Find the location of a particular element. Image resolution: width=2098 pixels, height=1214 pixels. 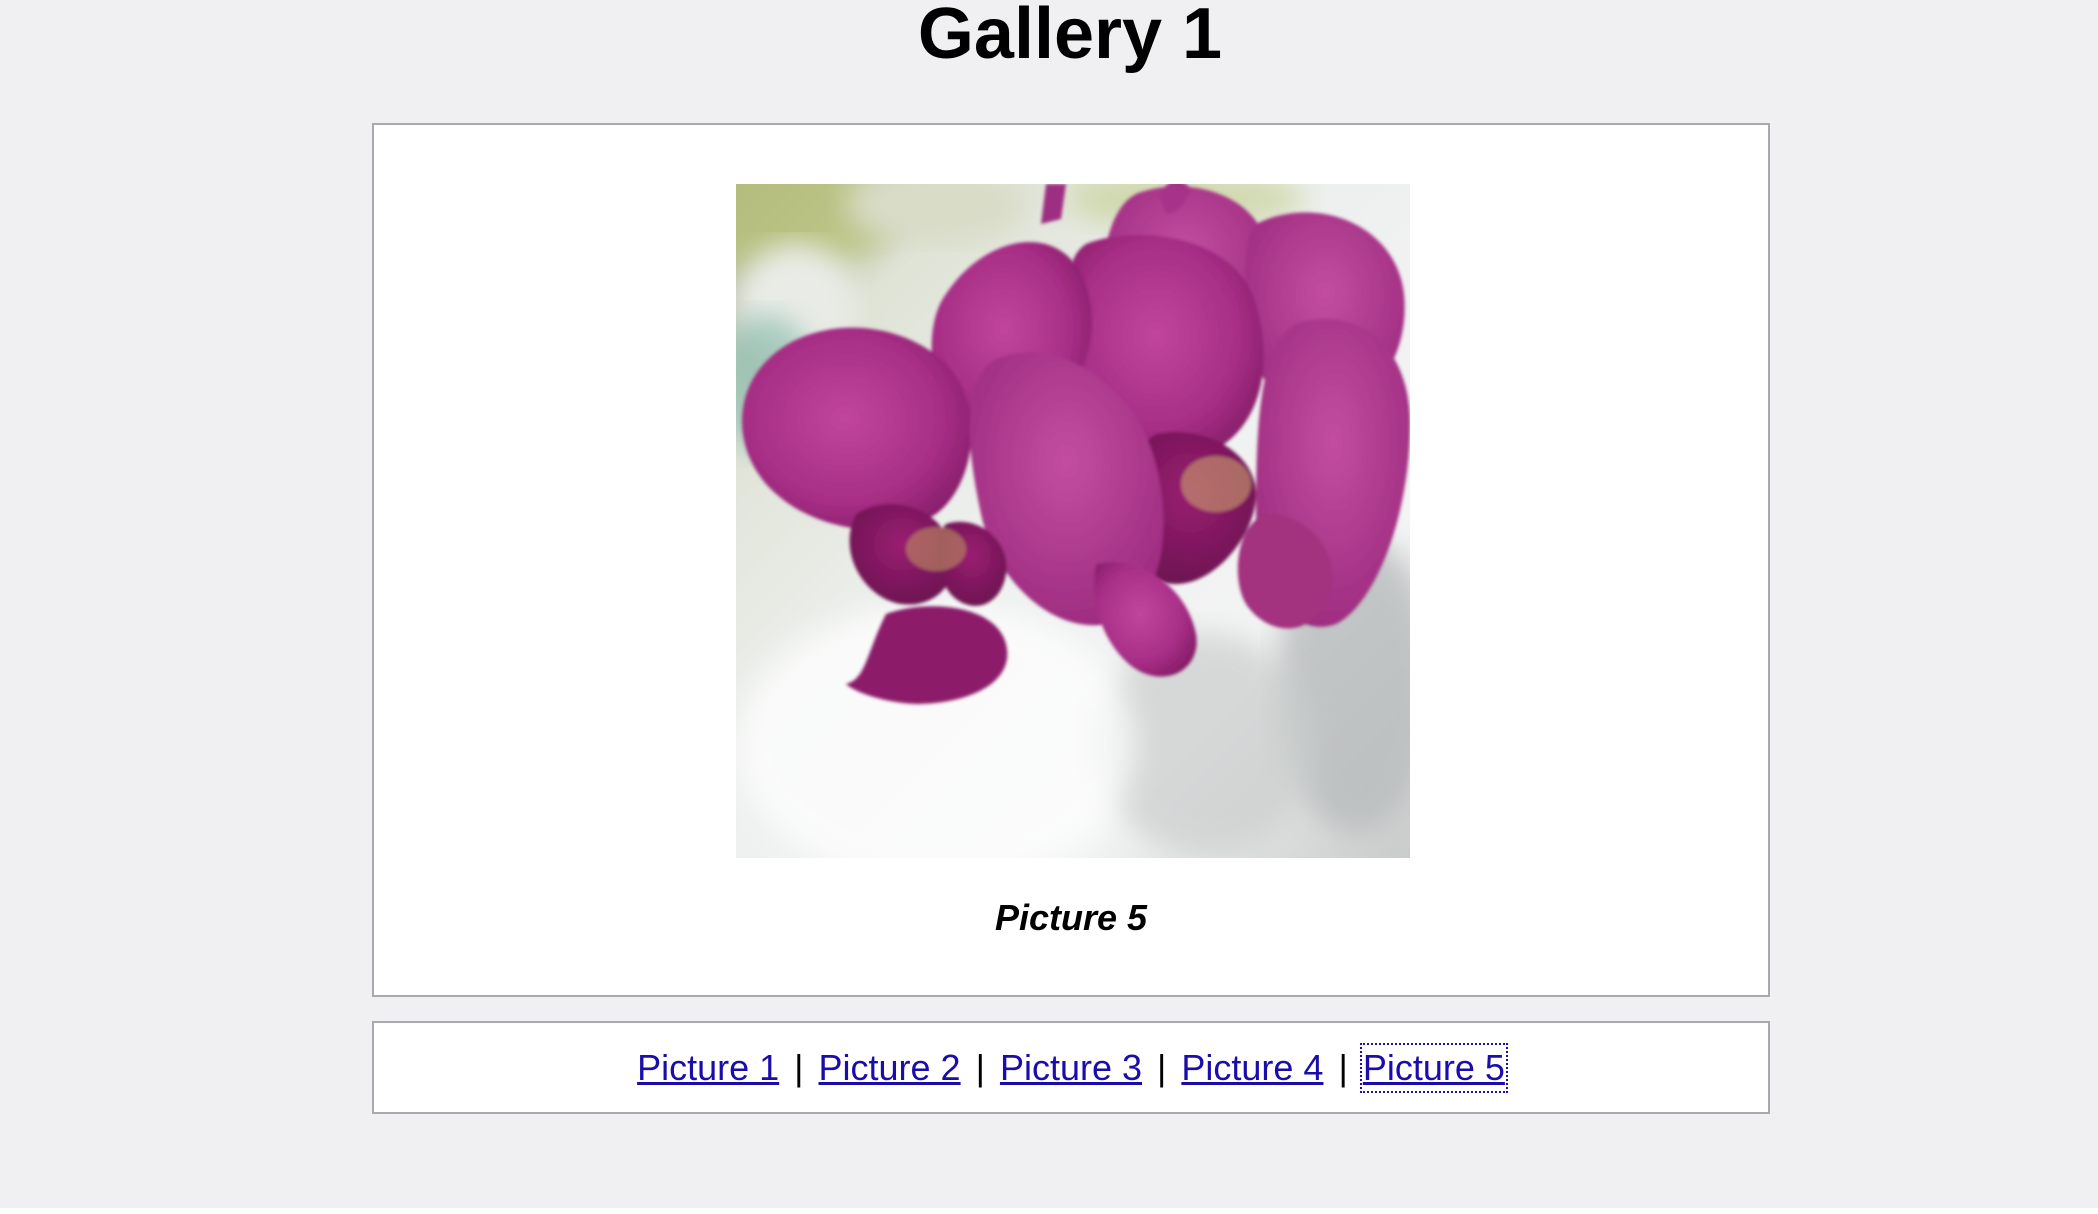

page-title: Gallery 1 is located at coordinates (1070, 37).